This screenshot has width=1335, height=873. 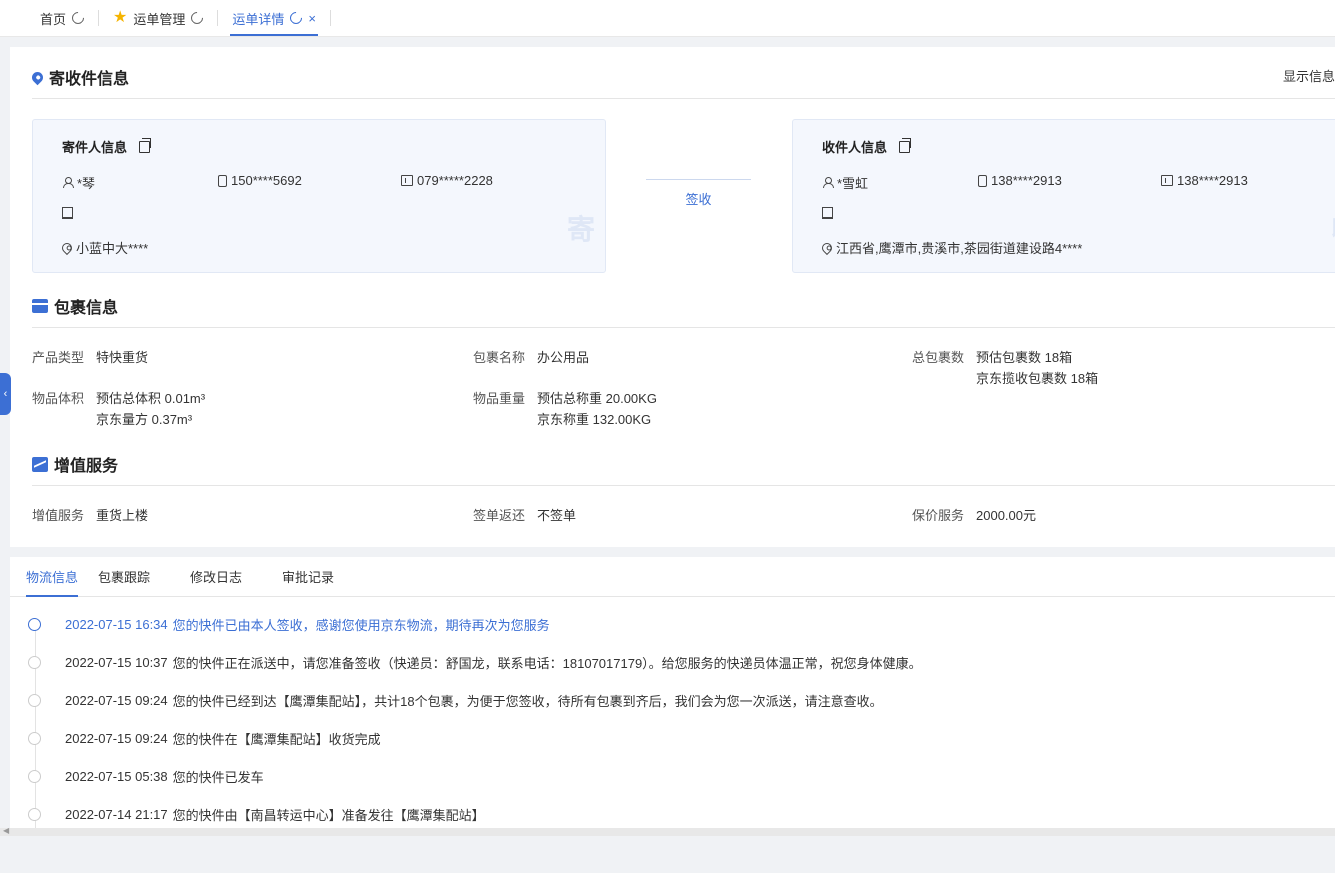 I want to click on status-connector-line, so click(x=698, y=179).